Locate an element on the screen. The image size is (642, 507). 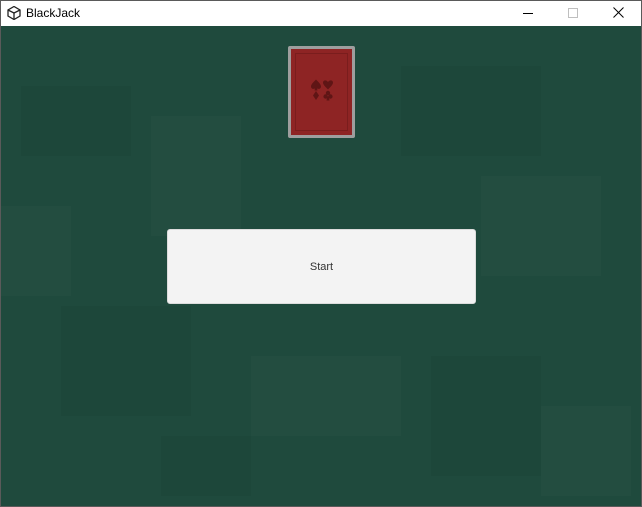
close-icon is located at coordinates (618, 14).